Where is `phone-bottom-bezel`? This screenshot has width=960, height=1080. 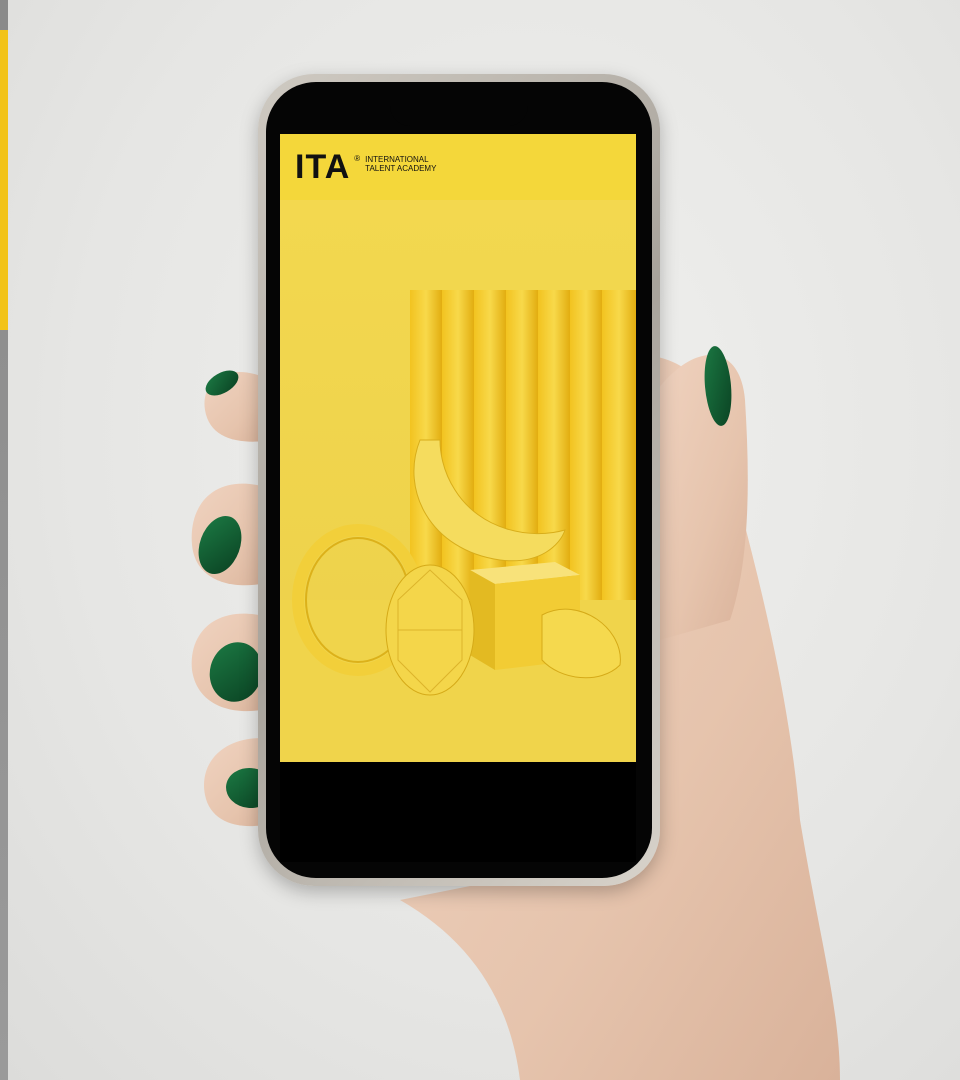 phone-bottom-bezel is located at coordinates (458, 812).